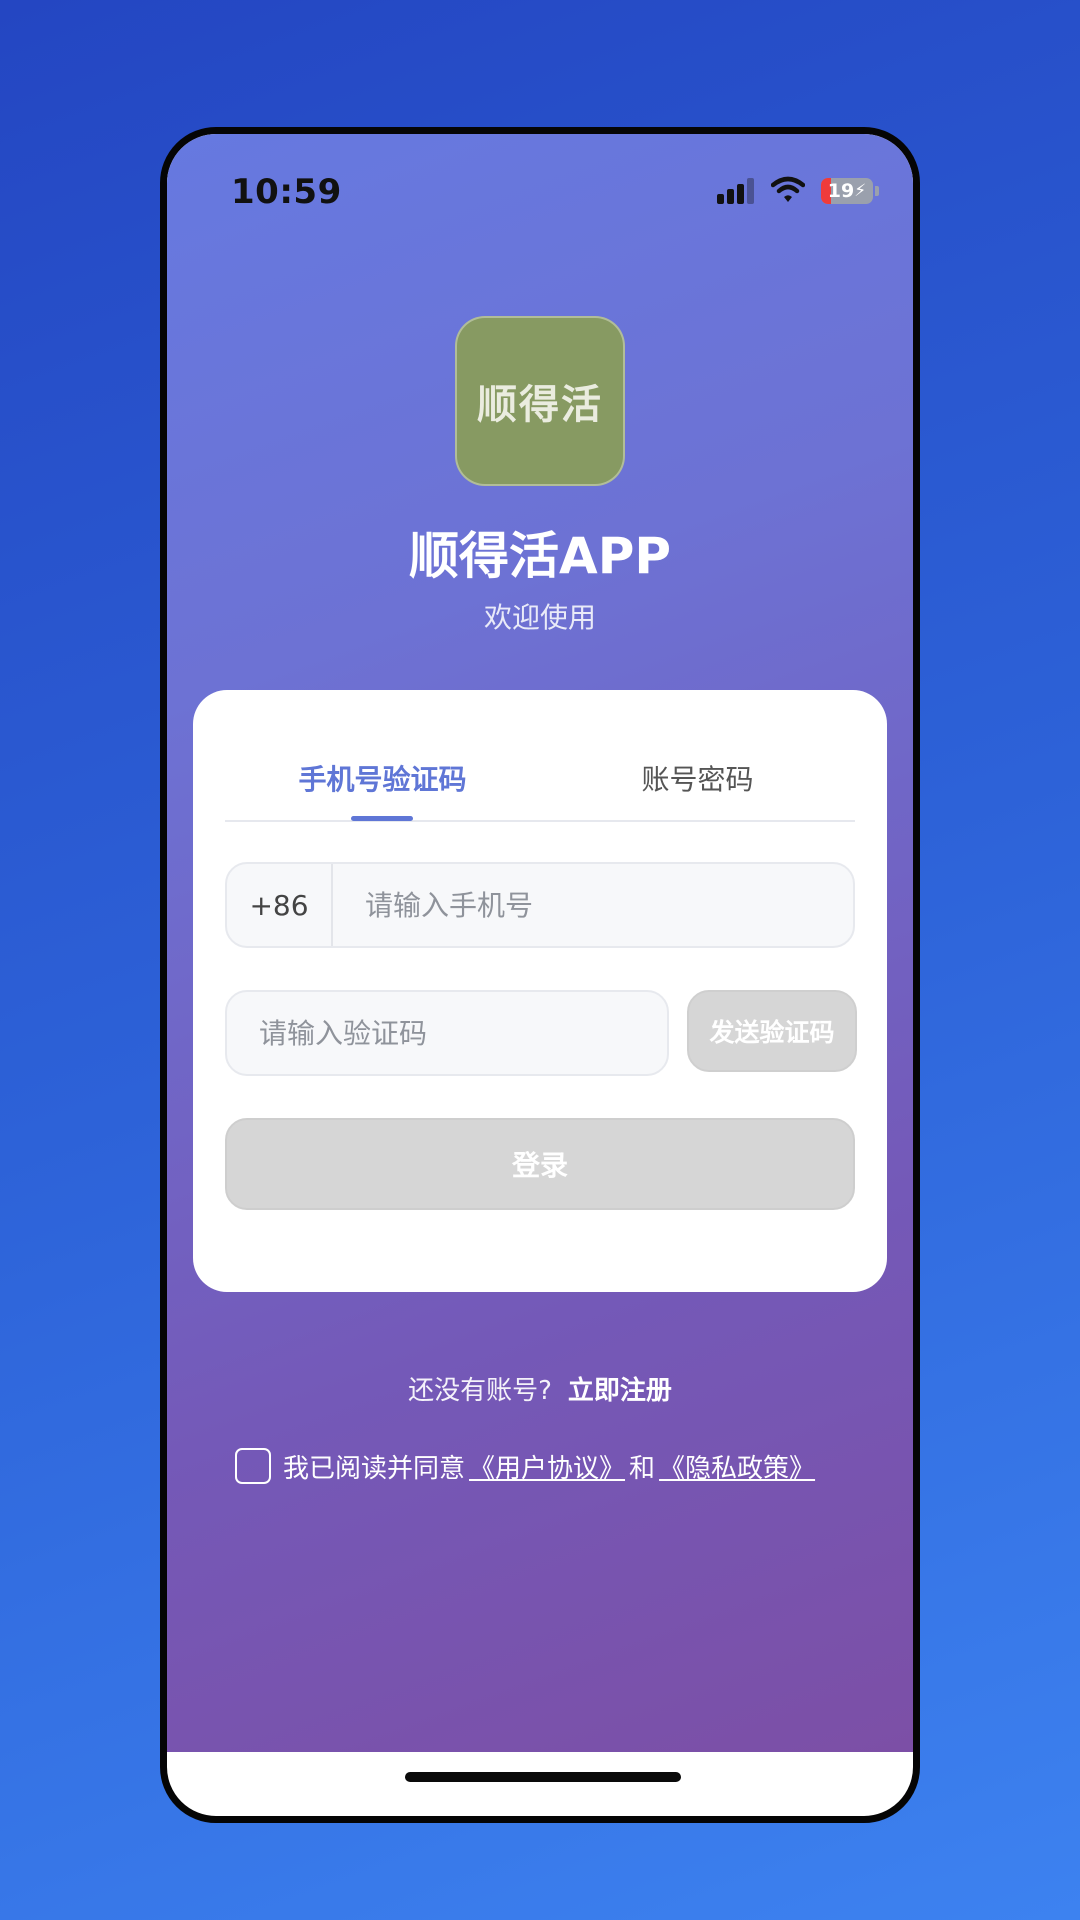  Describe the element at coordinates (860, 191) in the screenshot. I see `bolt-icon: ⚡` at that location.